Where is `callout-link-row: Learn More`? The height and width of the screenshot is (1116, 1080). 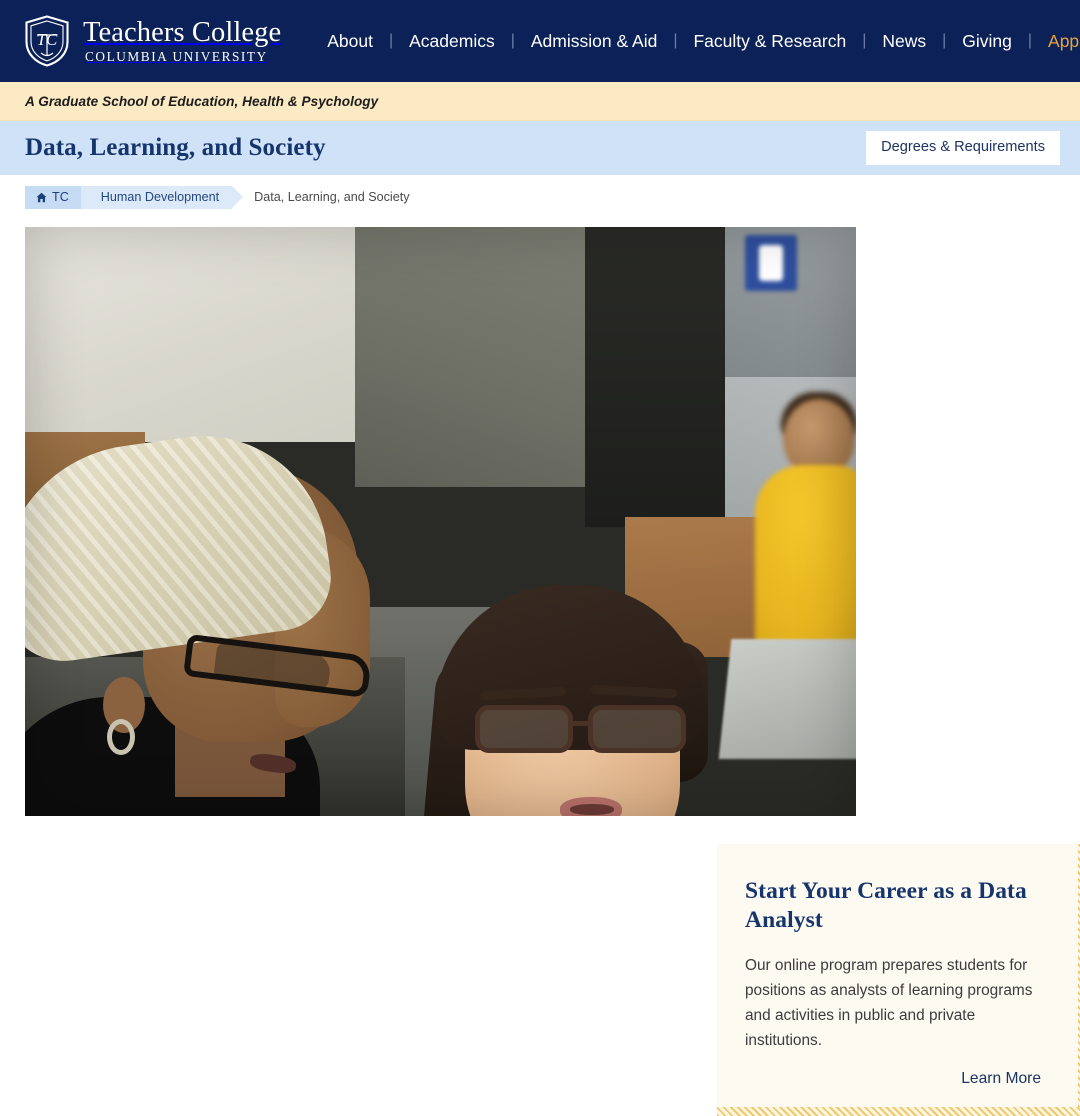
callout-link-row: Learn More is located at coordinates (895, 1079).